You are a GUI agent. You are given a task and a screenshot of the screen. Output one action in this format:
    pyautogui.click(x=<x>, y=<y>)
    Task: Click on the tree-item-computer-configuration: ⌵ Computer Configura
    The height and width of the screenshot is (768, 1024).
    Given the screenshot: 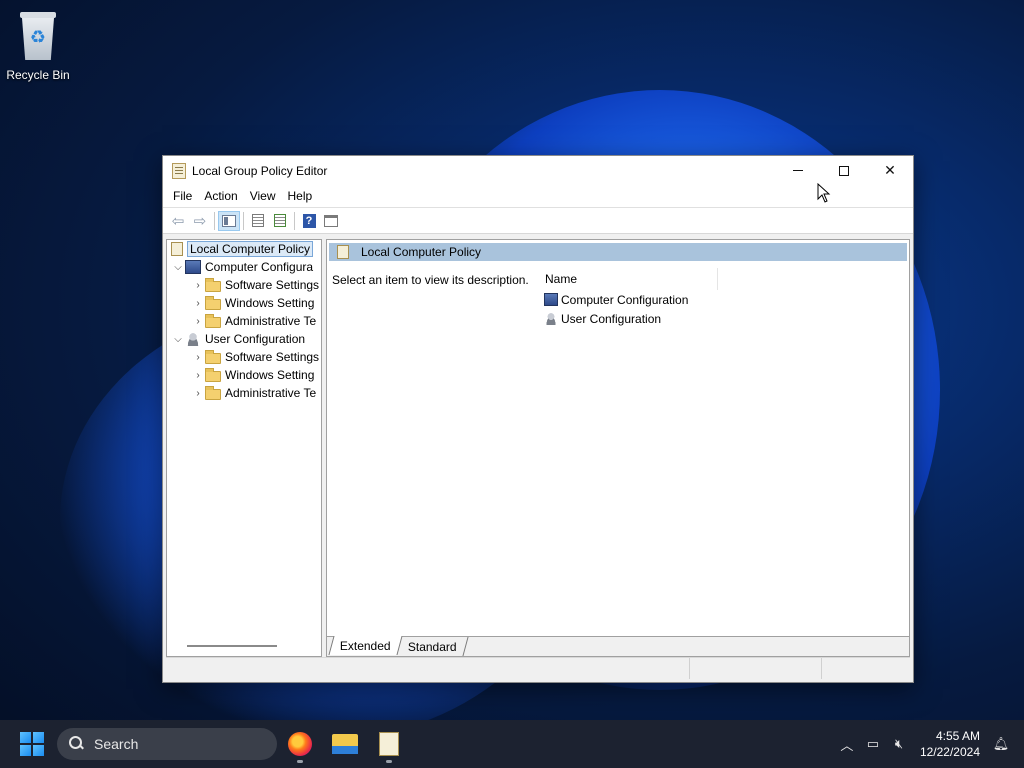 What is the action you would take?
    pyautogui.click(x=244, y=267)
    